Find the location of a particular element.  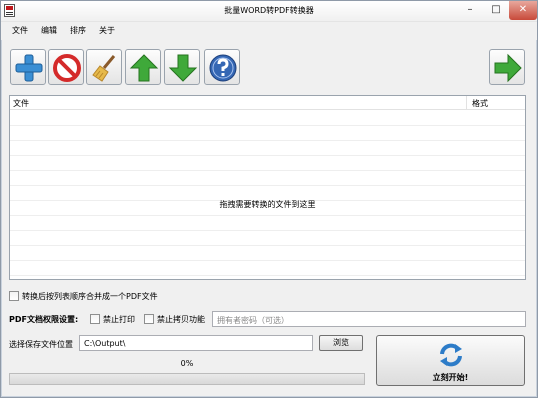

remove-icon is located at coordinates (67, 68).